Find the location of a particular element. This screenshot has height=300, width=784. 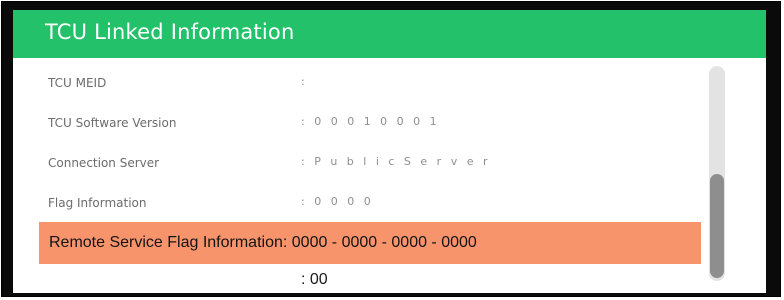

info-value: : P u b l i c S e r v e r is located at coordinates (396, 161).